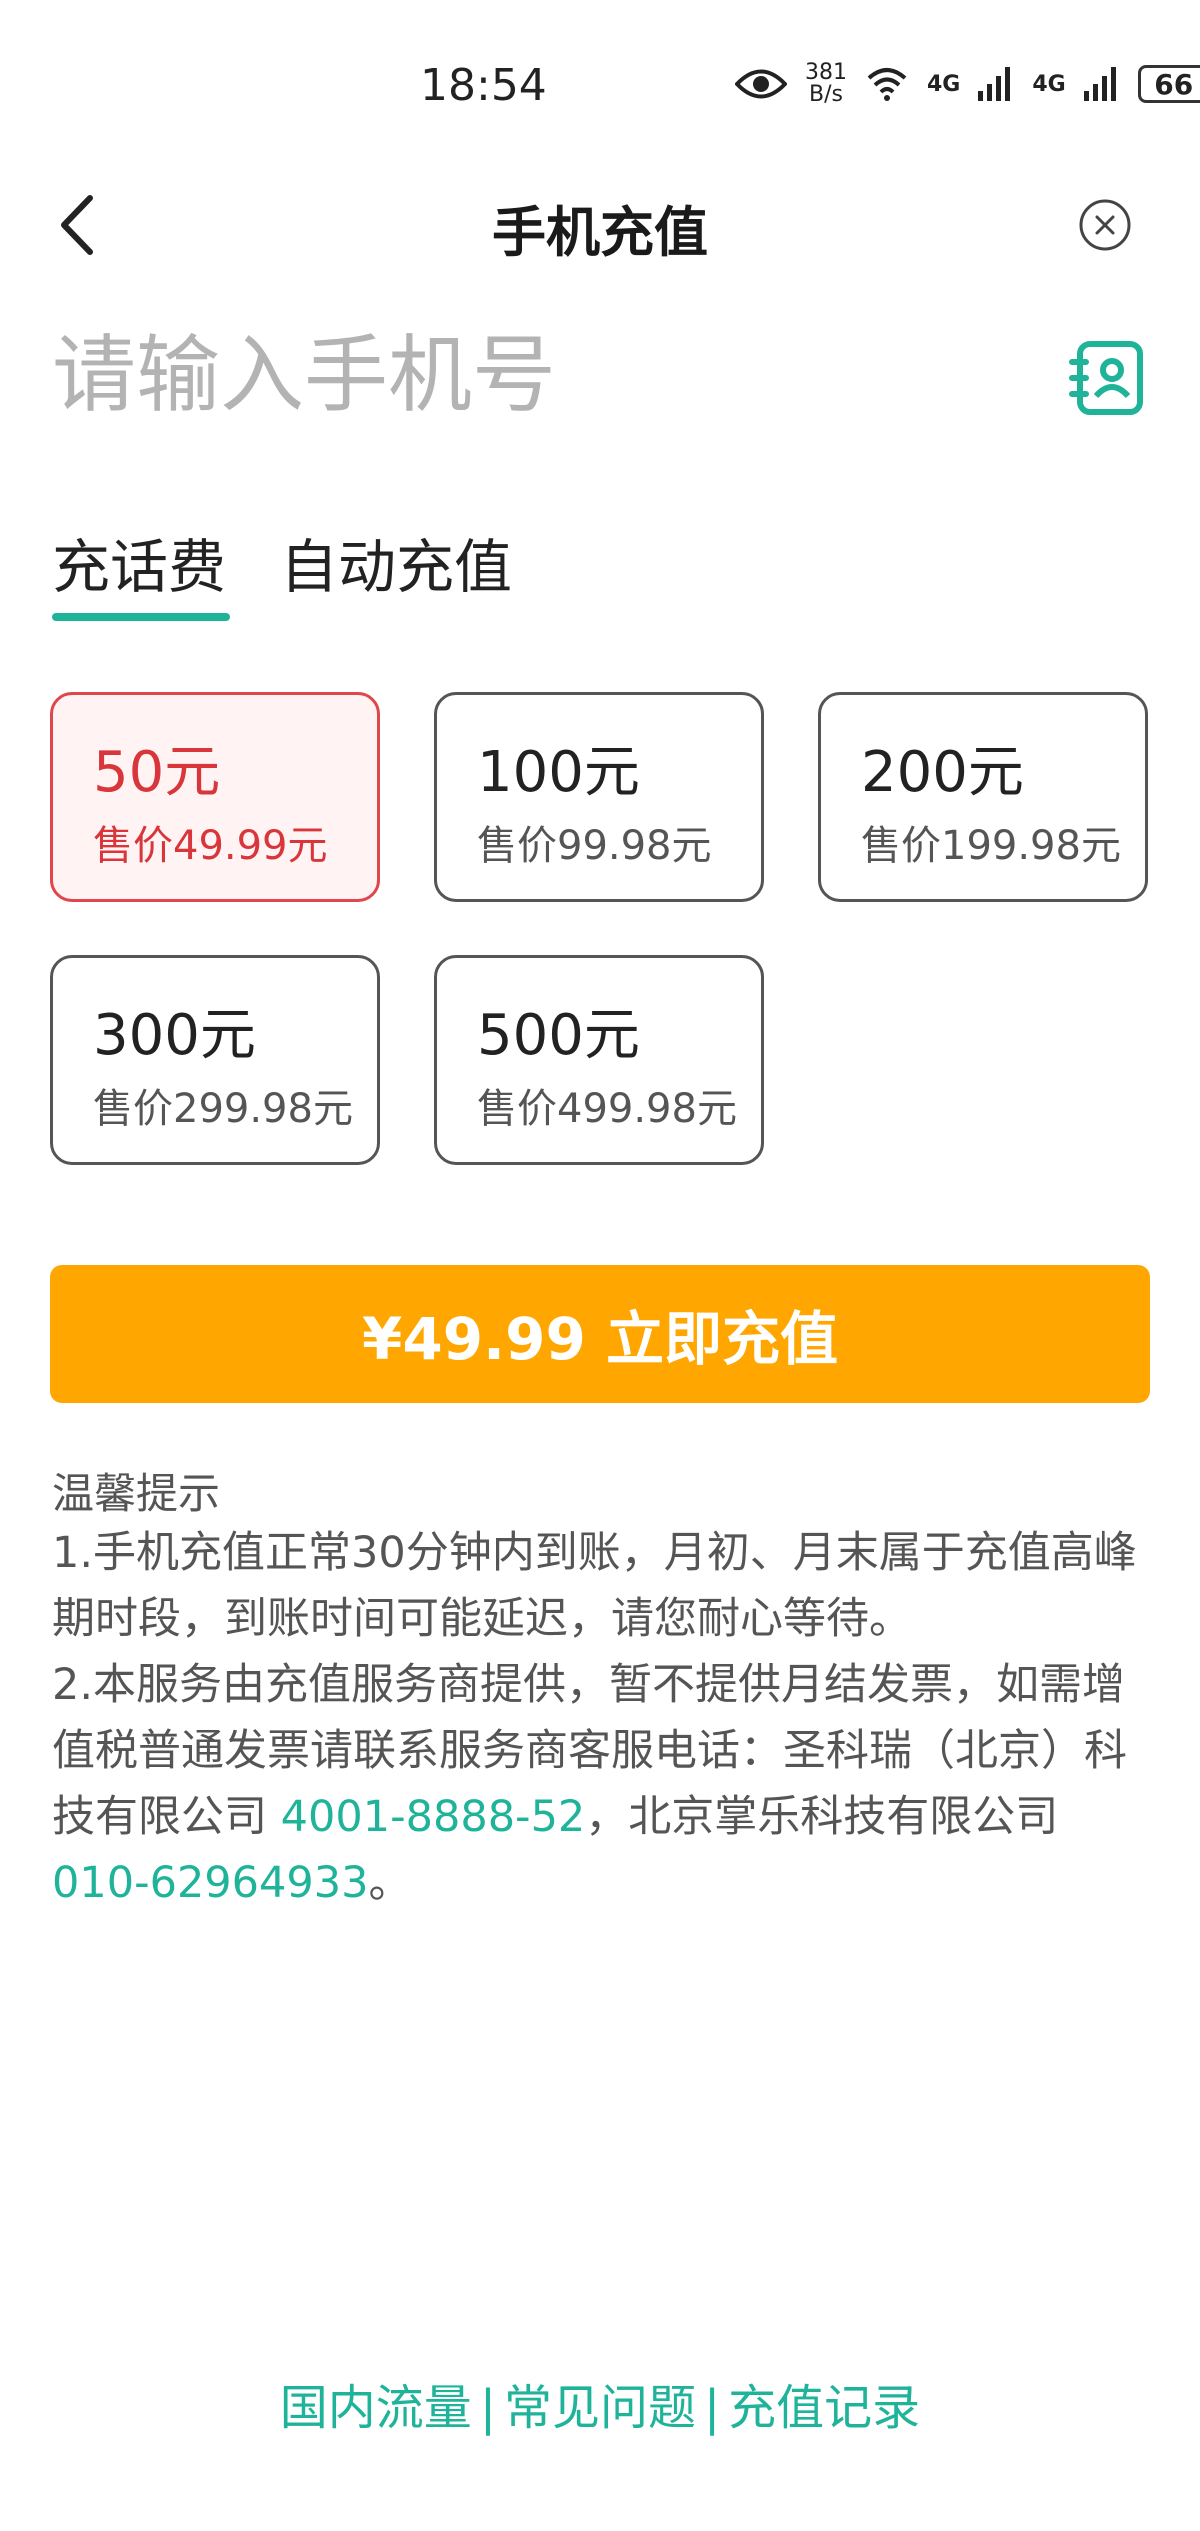  I want to click on status-icons: 381 B/s 4G 4G 66, so click(967, 84).